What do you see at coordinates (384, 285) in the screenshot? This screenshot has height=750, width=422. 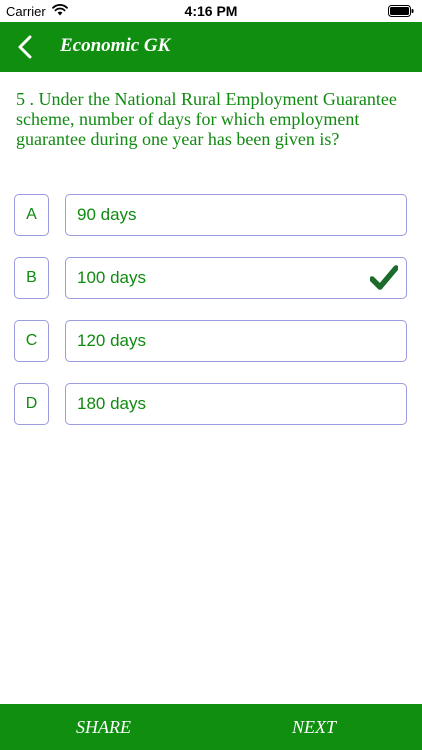 I see `checkmark-icon` at bounding box center [384, 285].